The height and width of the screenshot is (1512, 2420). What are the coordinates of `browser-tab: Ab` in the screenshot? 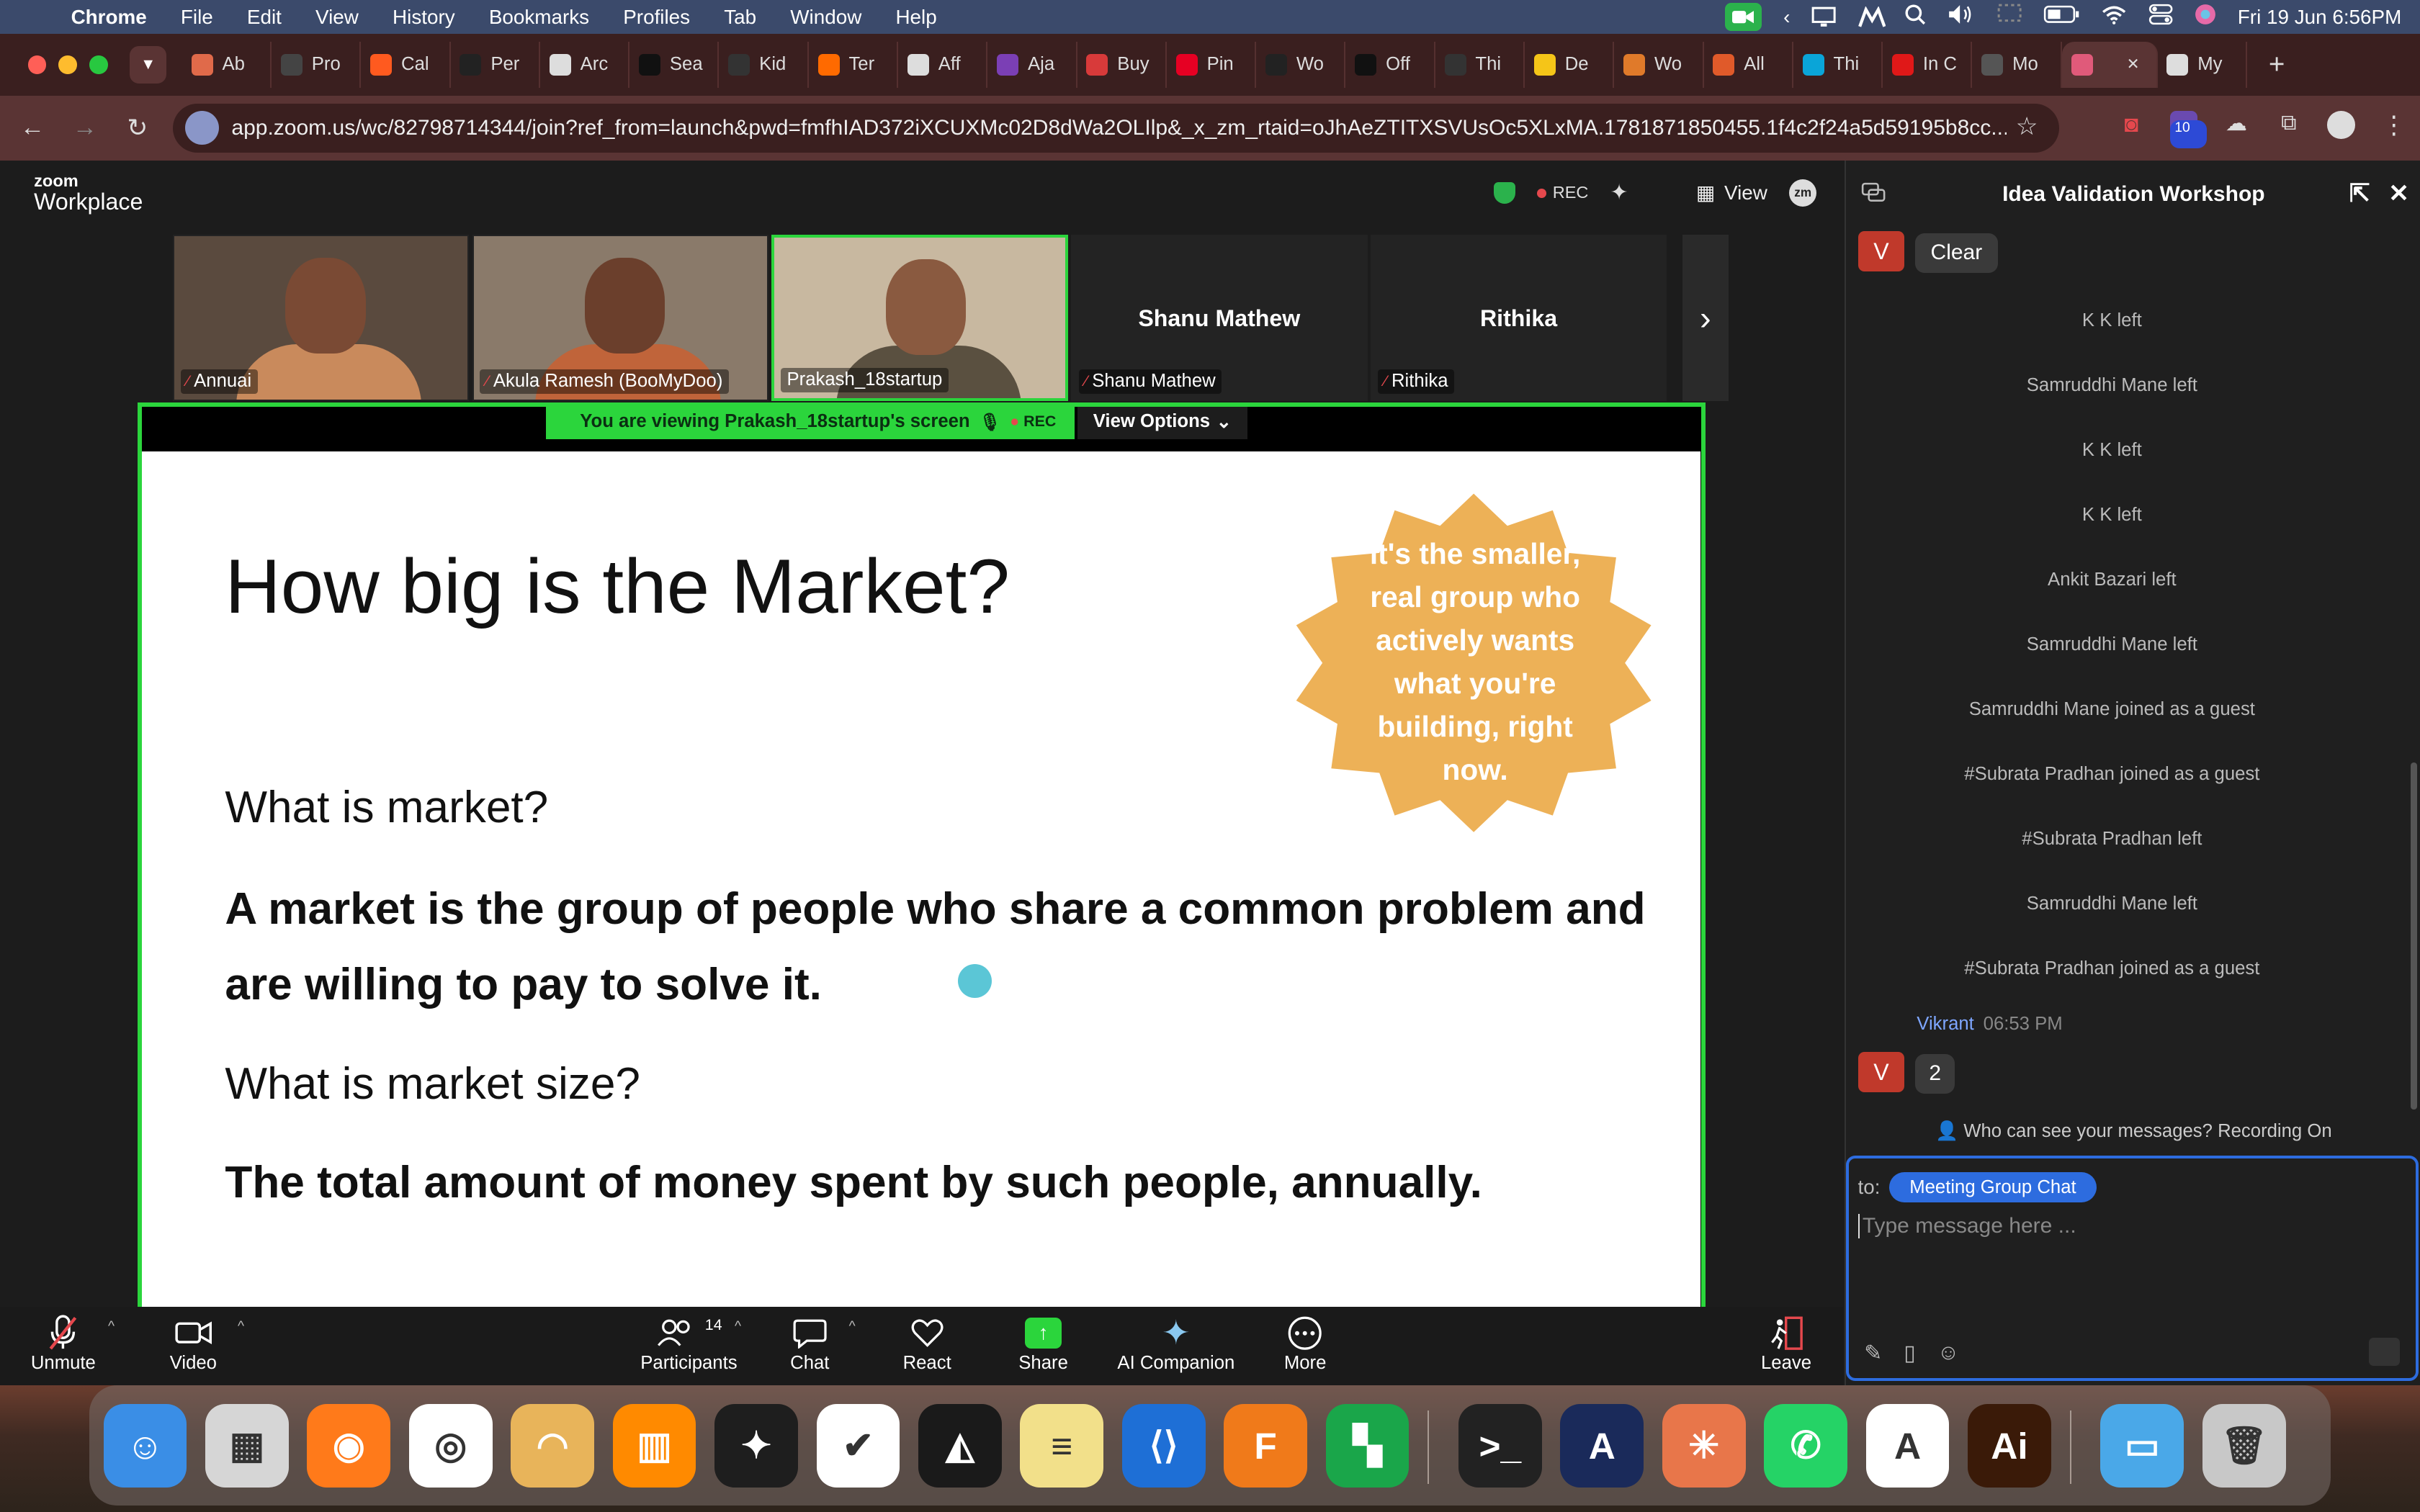 It's located at (227, 65).